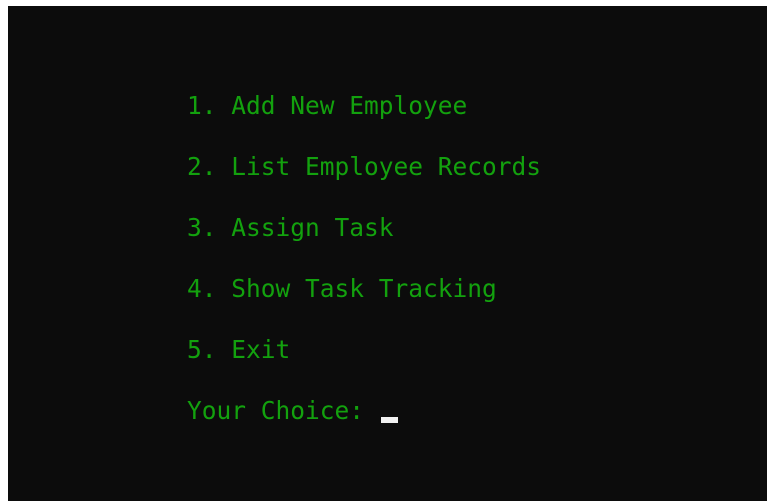 The width and height of the screenshot is (767, 501). I want to click on menu-item-add-new-employee: 1. Add New Employee, so click(364, 118).